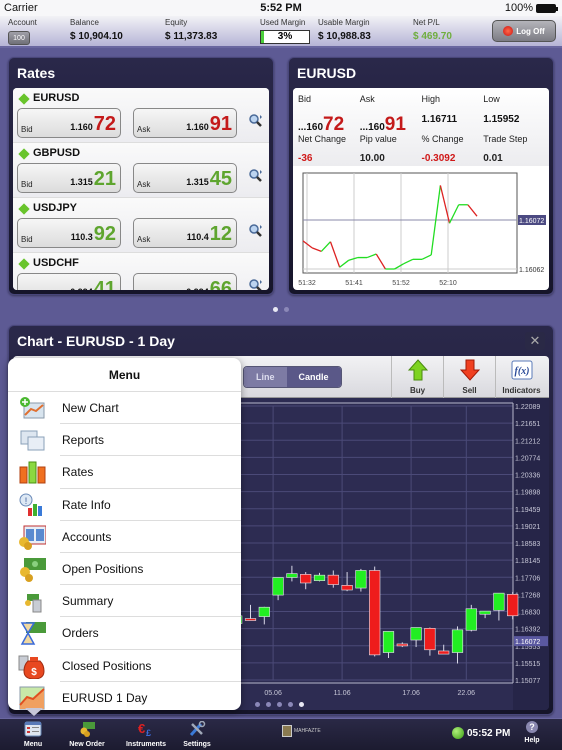  Describe the element at coordinates (531, 8) in the screenshot. I see `battery-indicator: 100%` at that location.